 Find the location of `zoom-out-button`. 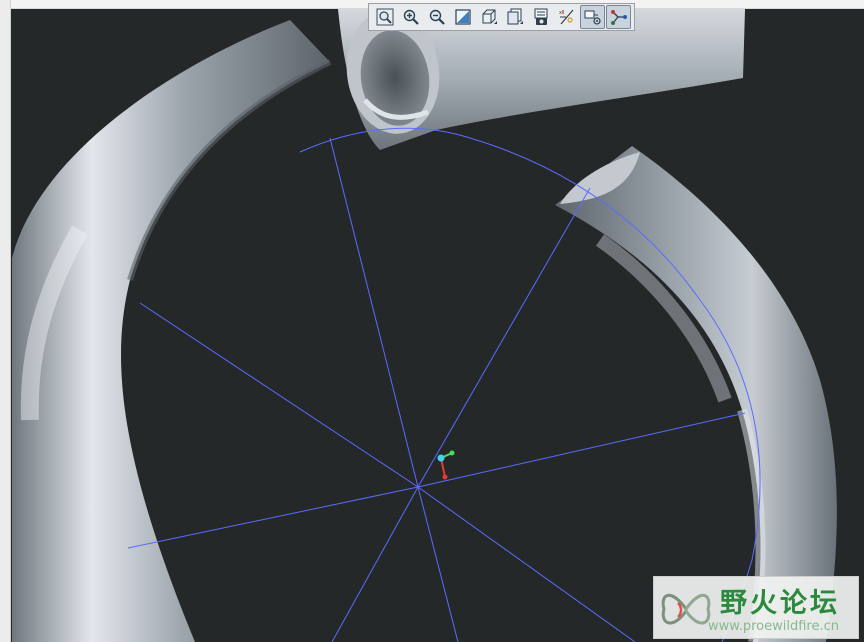

zoom-out-button is located at coordinates (436, 17).